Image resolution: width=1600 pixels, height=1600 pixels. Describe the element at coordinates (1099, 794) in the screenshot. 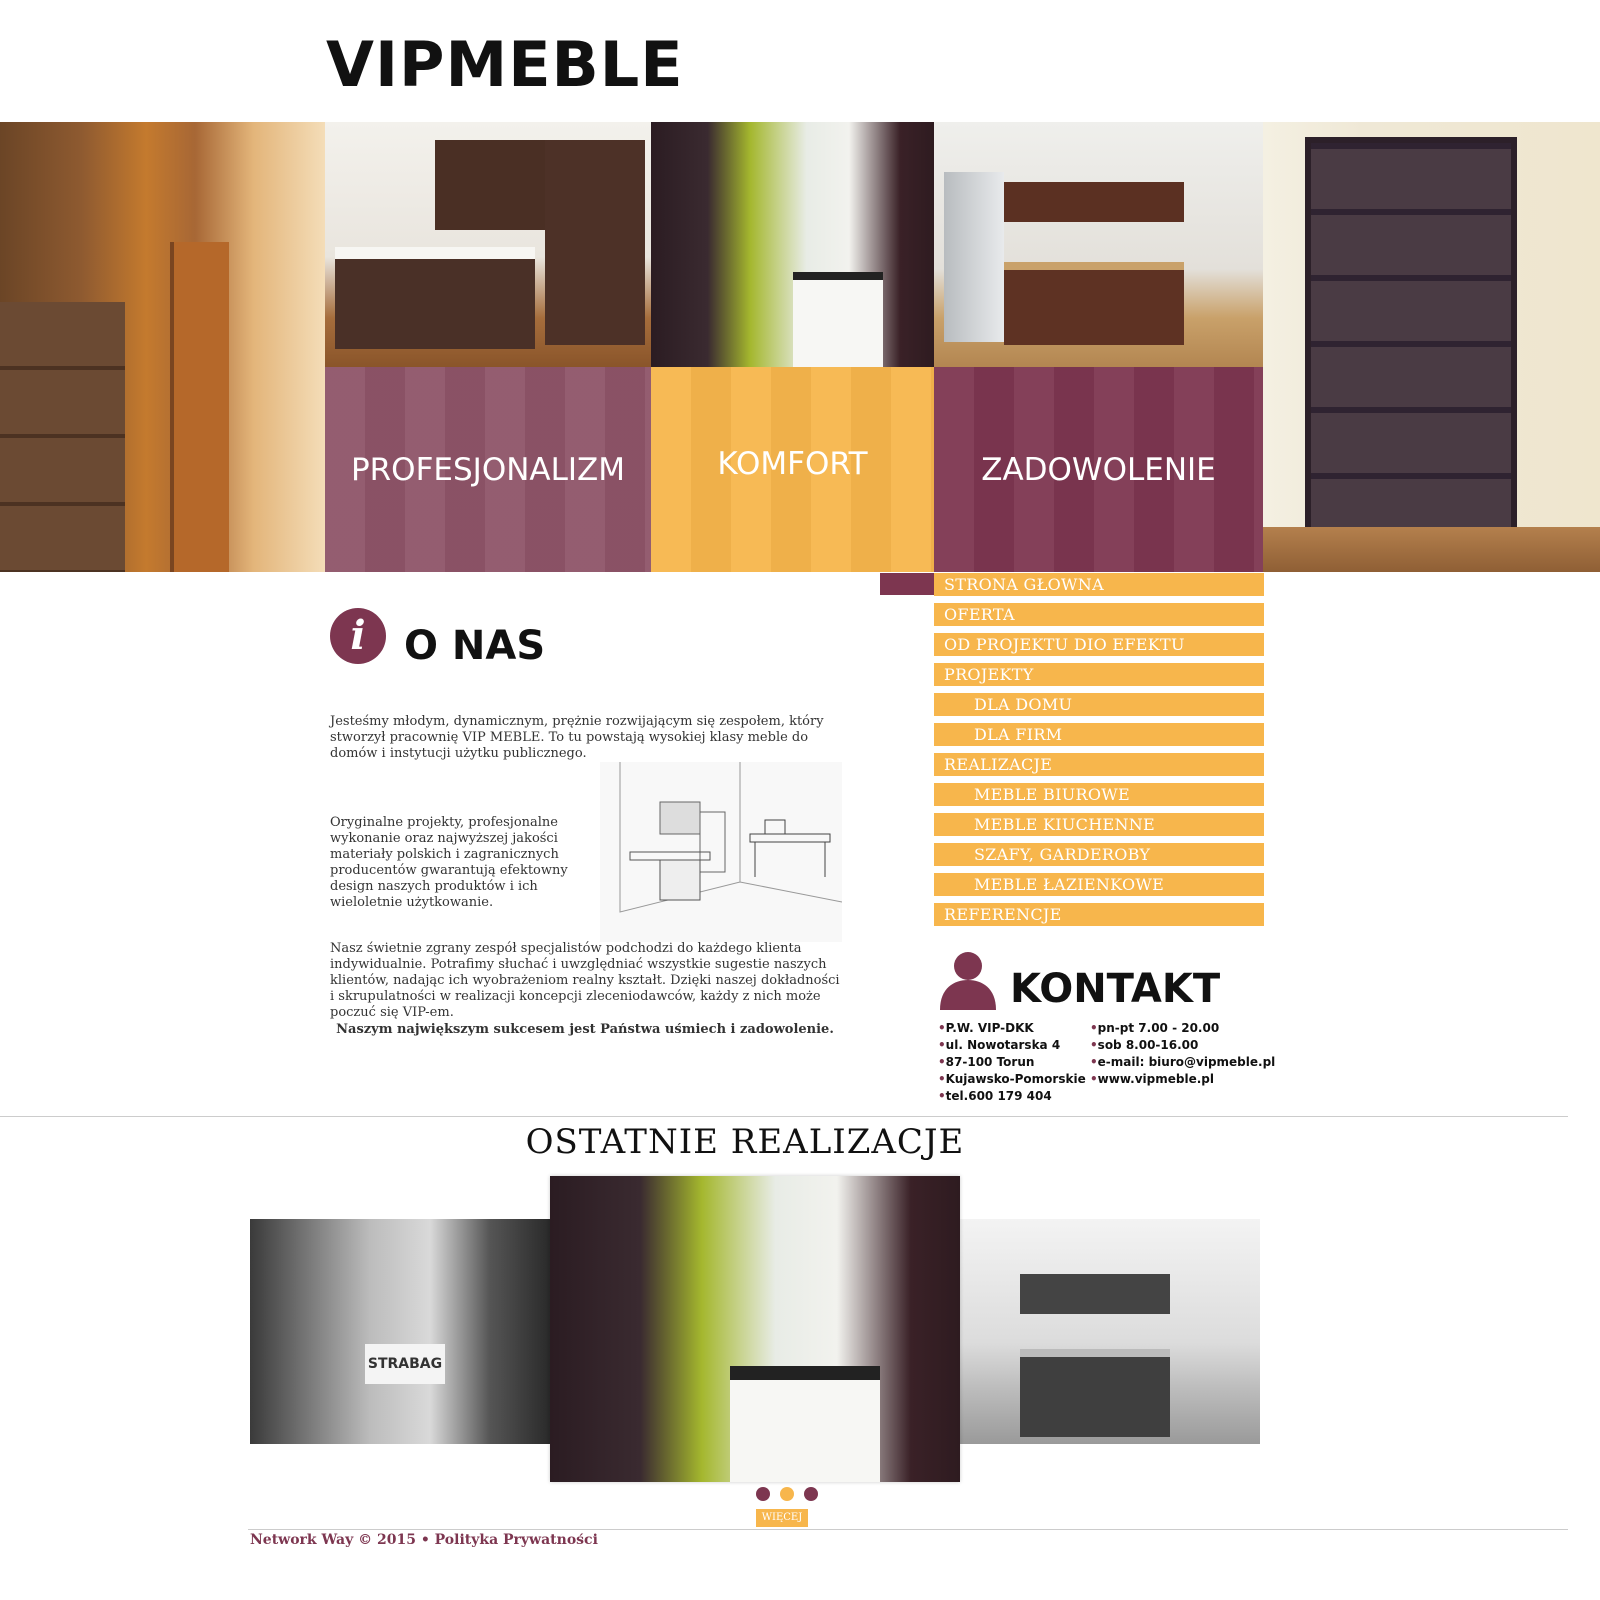

I see `nav-item-meble-biurowe: MEBLE BIUROWE` at that location.